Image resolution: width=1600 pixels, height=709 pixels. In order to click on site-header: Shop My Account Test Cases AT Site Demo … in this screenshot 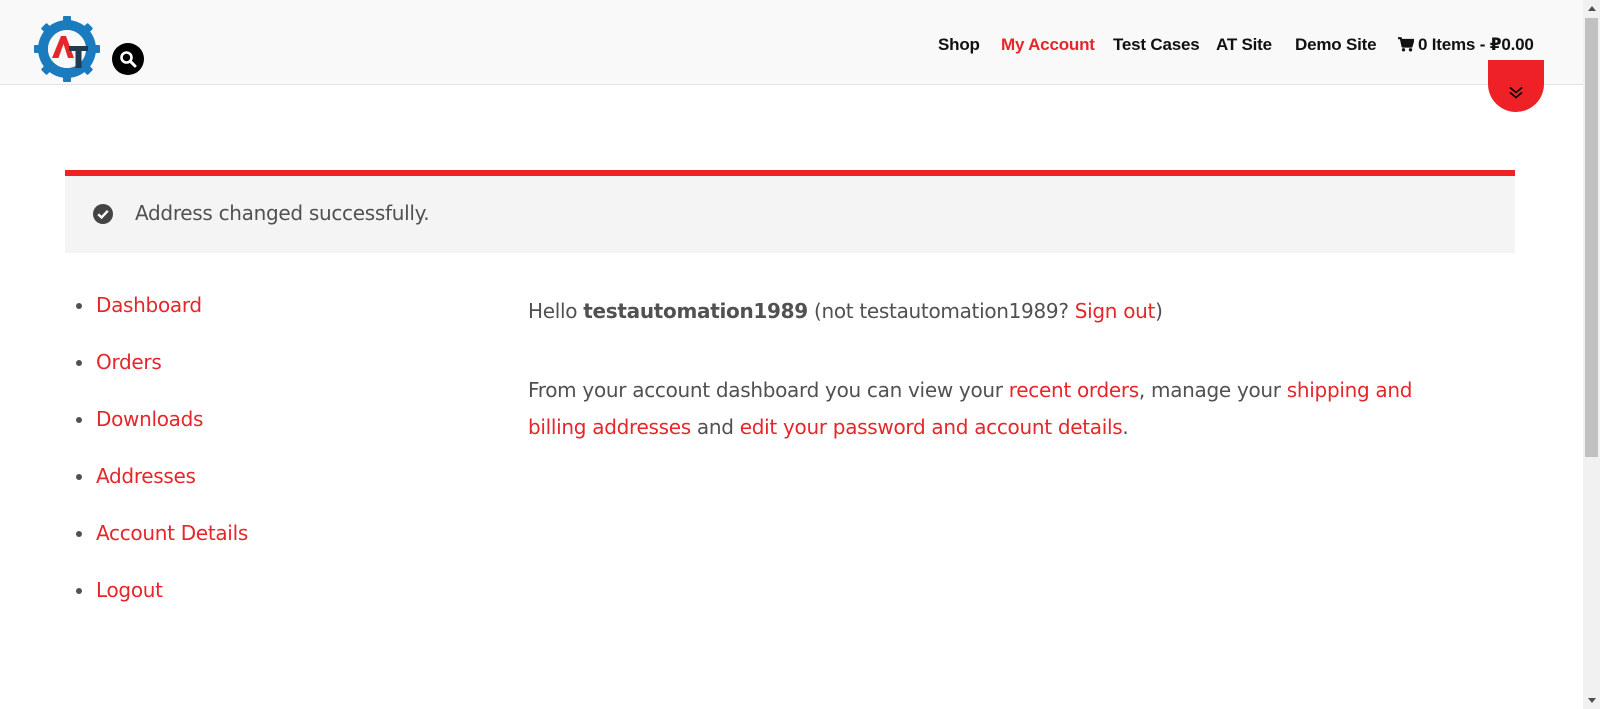, I will do `click(791, 42)`.